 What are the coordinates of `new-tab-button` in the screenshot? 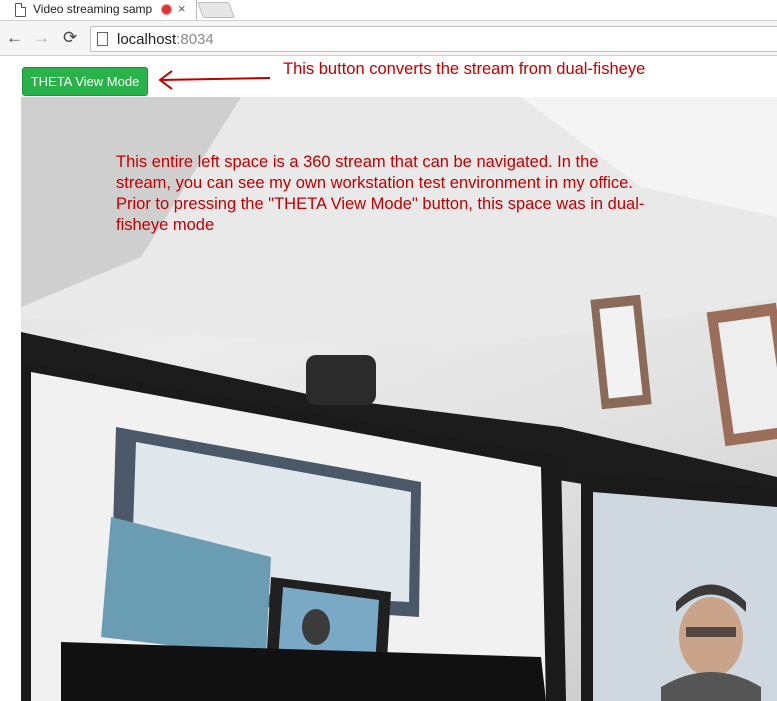 It's located at (216, 10).